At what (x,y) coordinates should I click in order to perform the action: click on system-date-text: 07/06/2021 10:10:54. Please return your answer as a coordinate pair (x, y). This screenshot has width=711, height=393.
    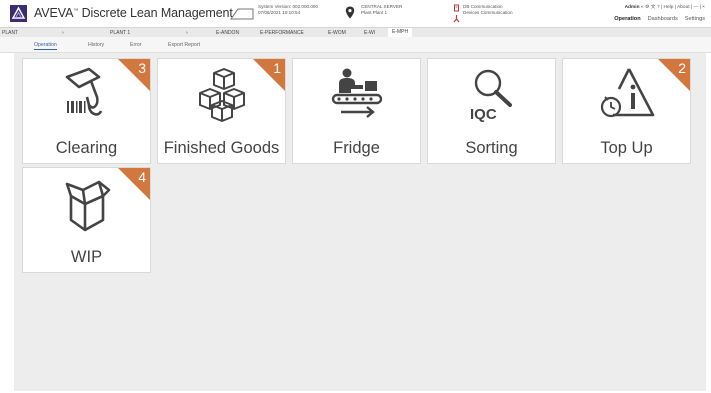
    Looking at the image, I should click on (279, 12).